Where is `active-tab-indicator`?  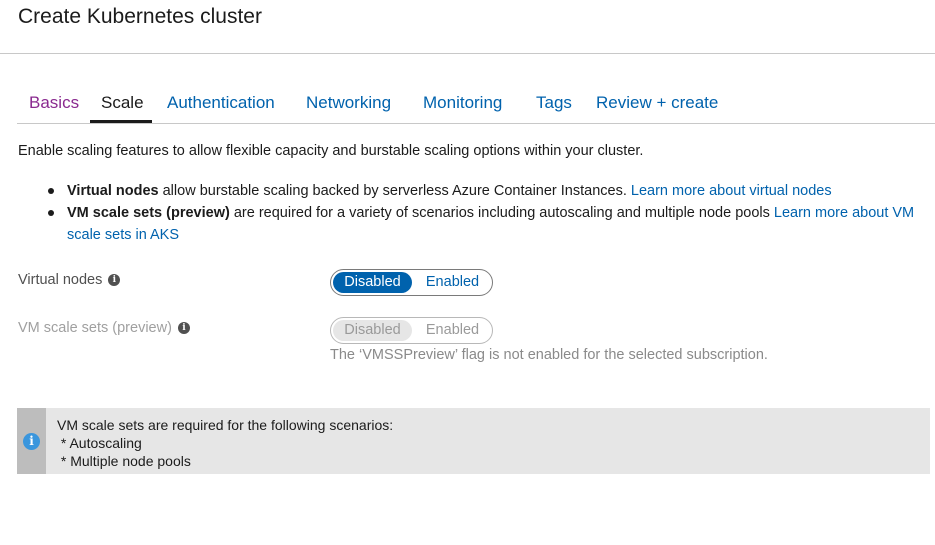
active-tab-indicator is located at coordinates (121, 121).